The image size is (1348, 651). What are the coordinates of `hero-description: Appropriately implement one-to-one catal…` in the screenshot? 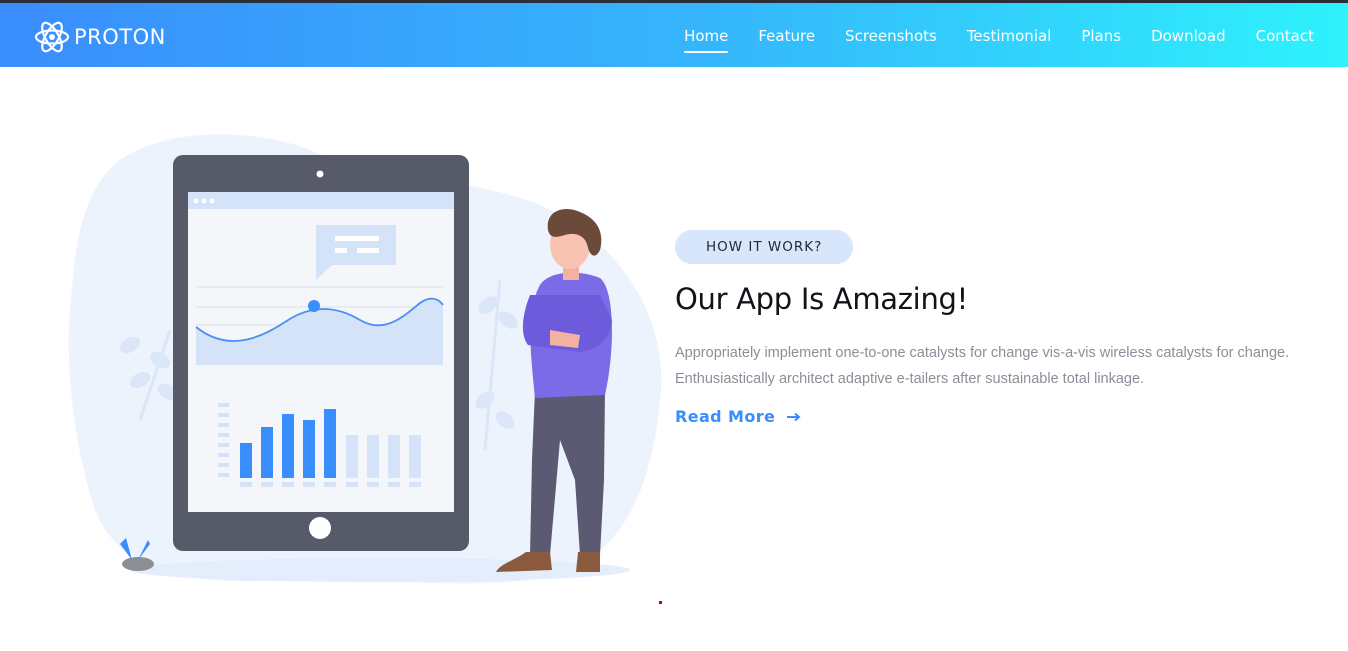 It's located at (982, 366).